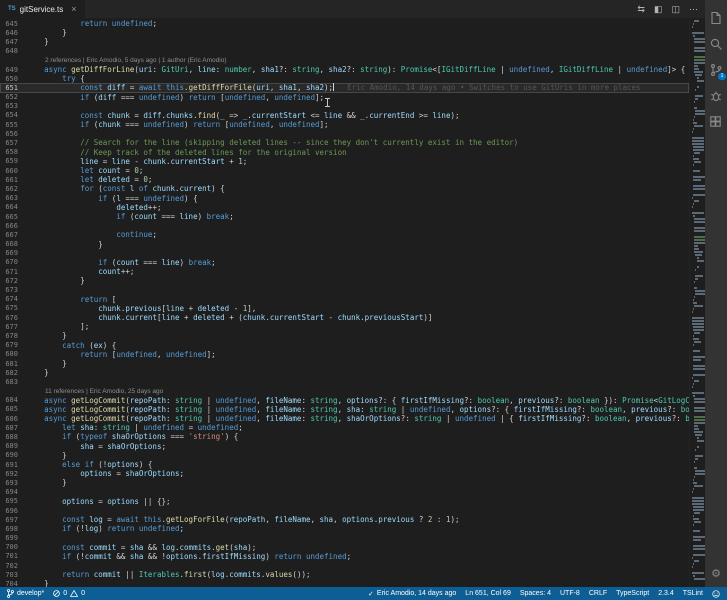 This screenshot has width=727, height=600. What do you see at coordinates (73, 9) in the screenshot?
I see `close-tab-icon: ×` at bounding box center [73, 9].